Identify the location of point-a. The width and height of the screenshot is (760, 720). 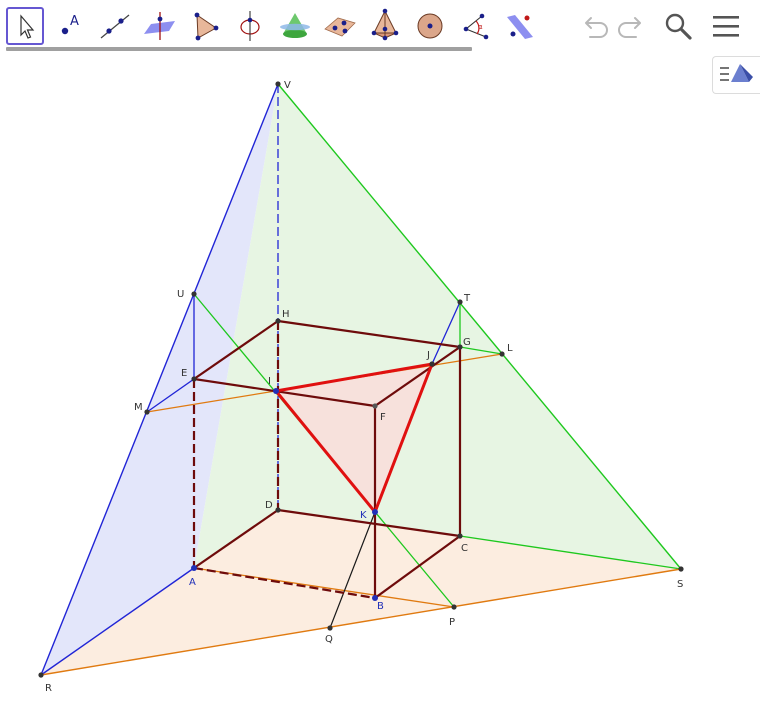
(194, 568).